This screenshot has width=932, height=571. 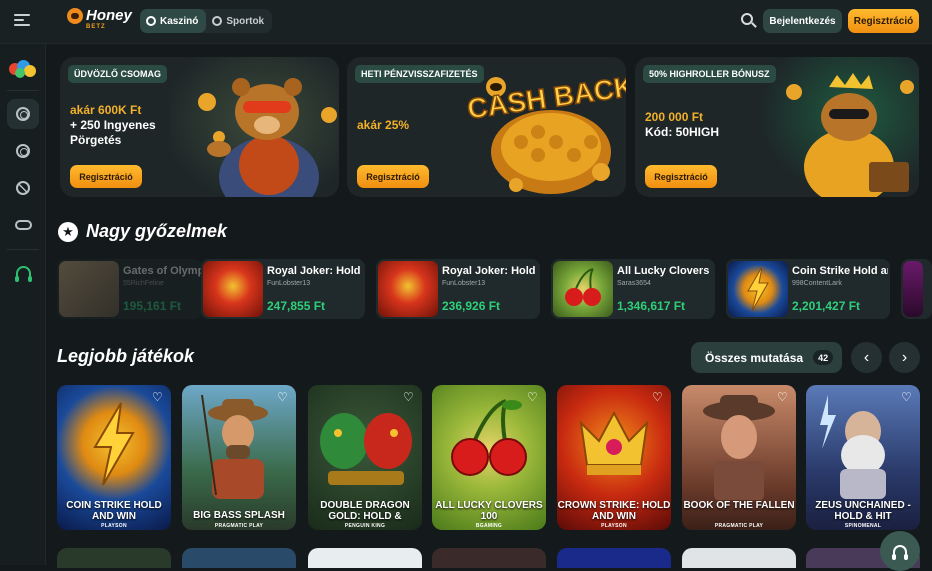 What do you see at coordinates (651, 306) in the screenshot?
I see `win-amount: 1,346,617 Ft` at bounding box center [651, 306].